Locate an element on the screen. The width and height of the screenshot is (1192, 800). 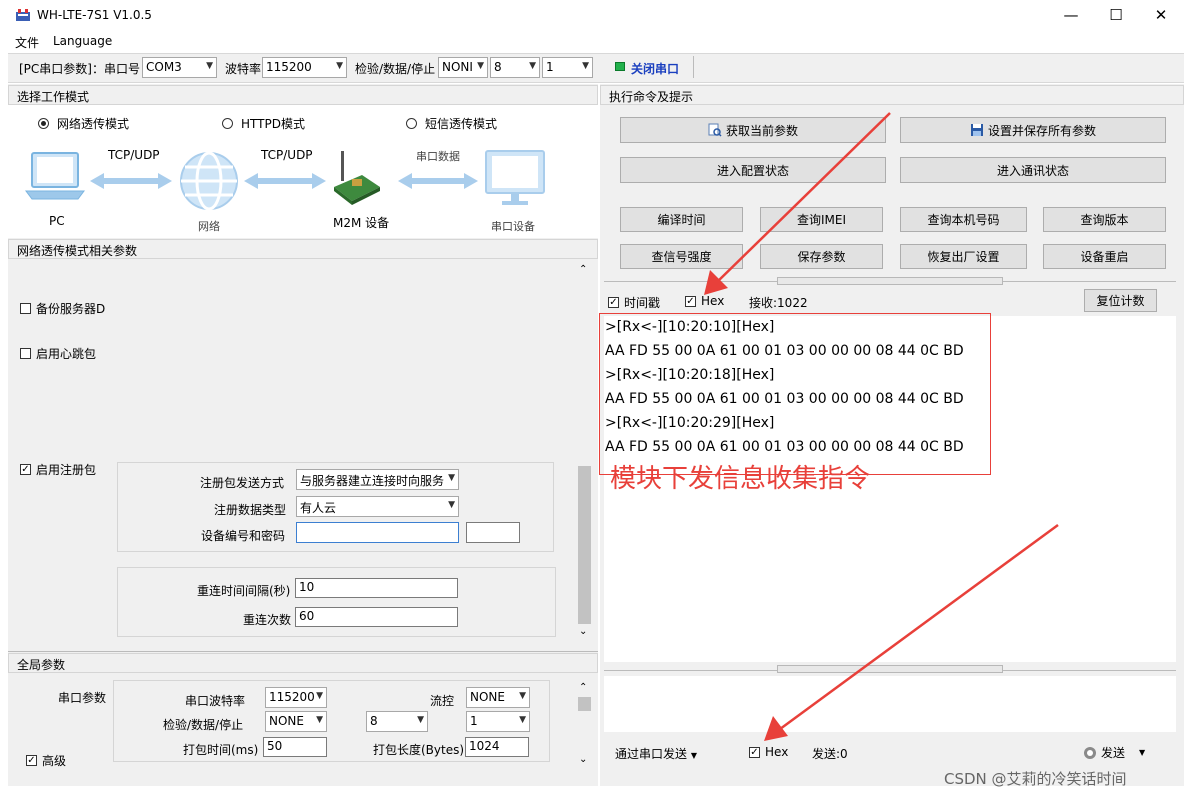
parity-label: 检验/数据/停止 is located at coordinates (395, 69).